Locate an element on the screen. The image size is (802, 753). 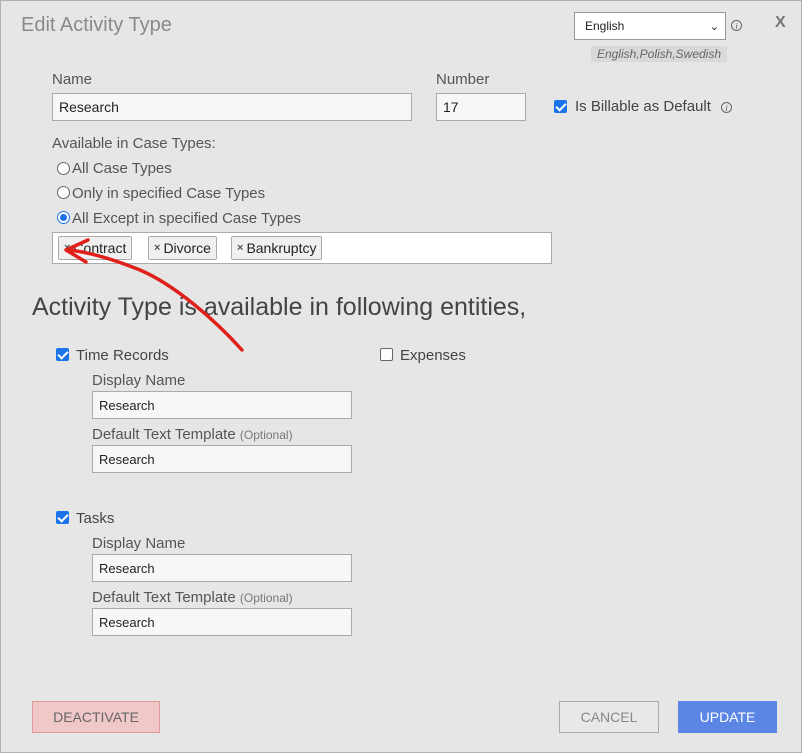
time-records-template-label: Default Text Template (Optional) is located at coordinates (192, 434).